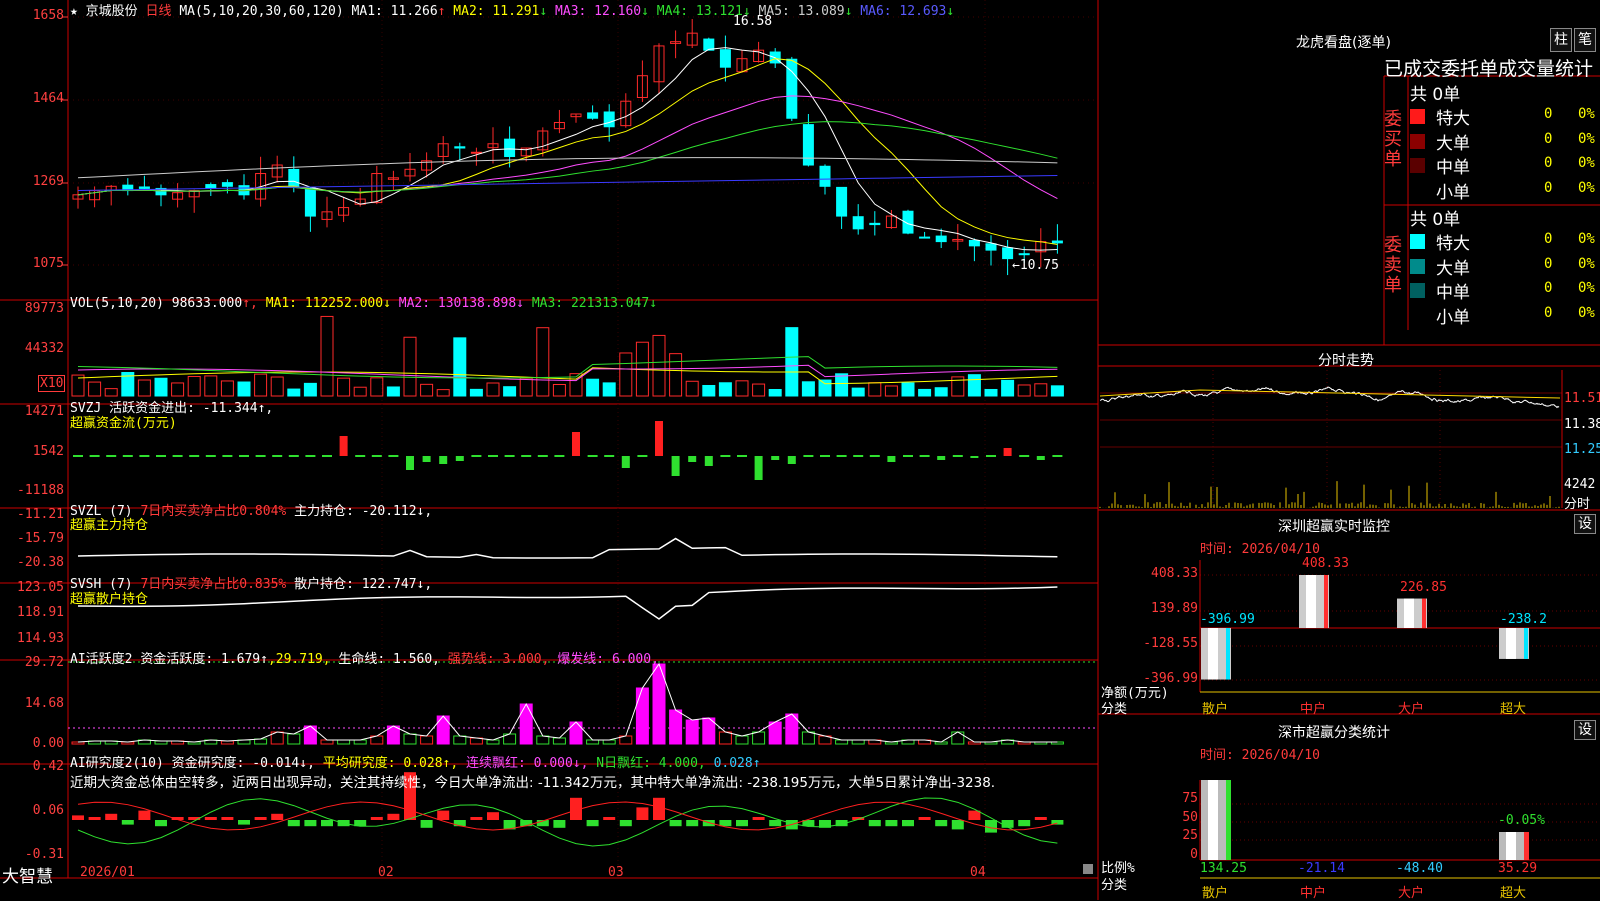 This screenshot has width=1600, height=901. I want to click on star-icon: ★, so click(74, 11).